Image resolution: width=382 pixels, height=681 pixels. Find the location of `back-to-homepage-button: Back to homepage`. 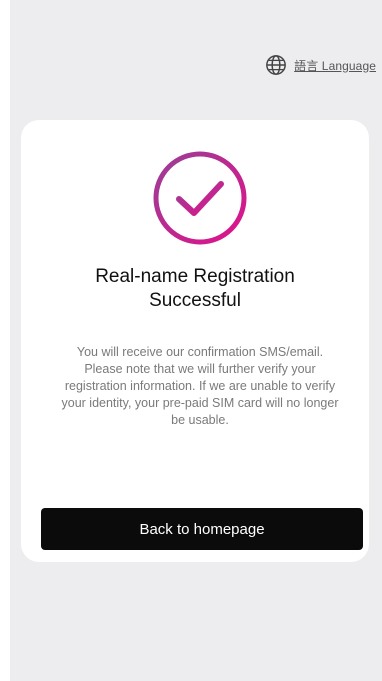

back-to-homepage-button: Back to homepage is located at coordinates (202, 529).